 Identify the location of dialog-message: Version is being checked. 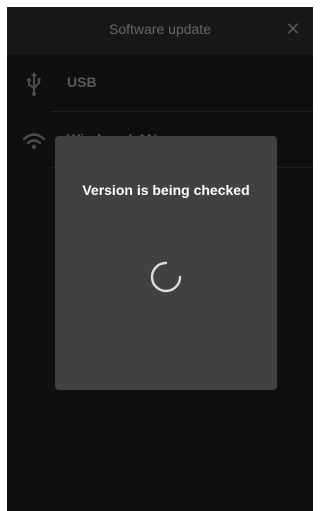
(166, 190).